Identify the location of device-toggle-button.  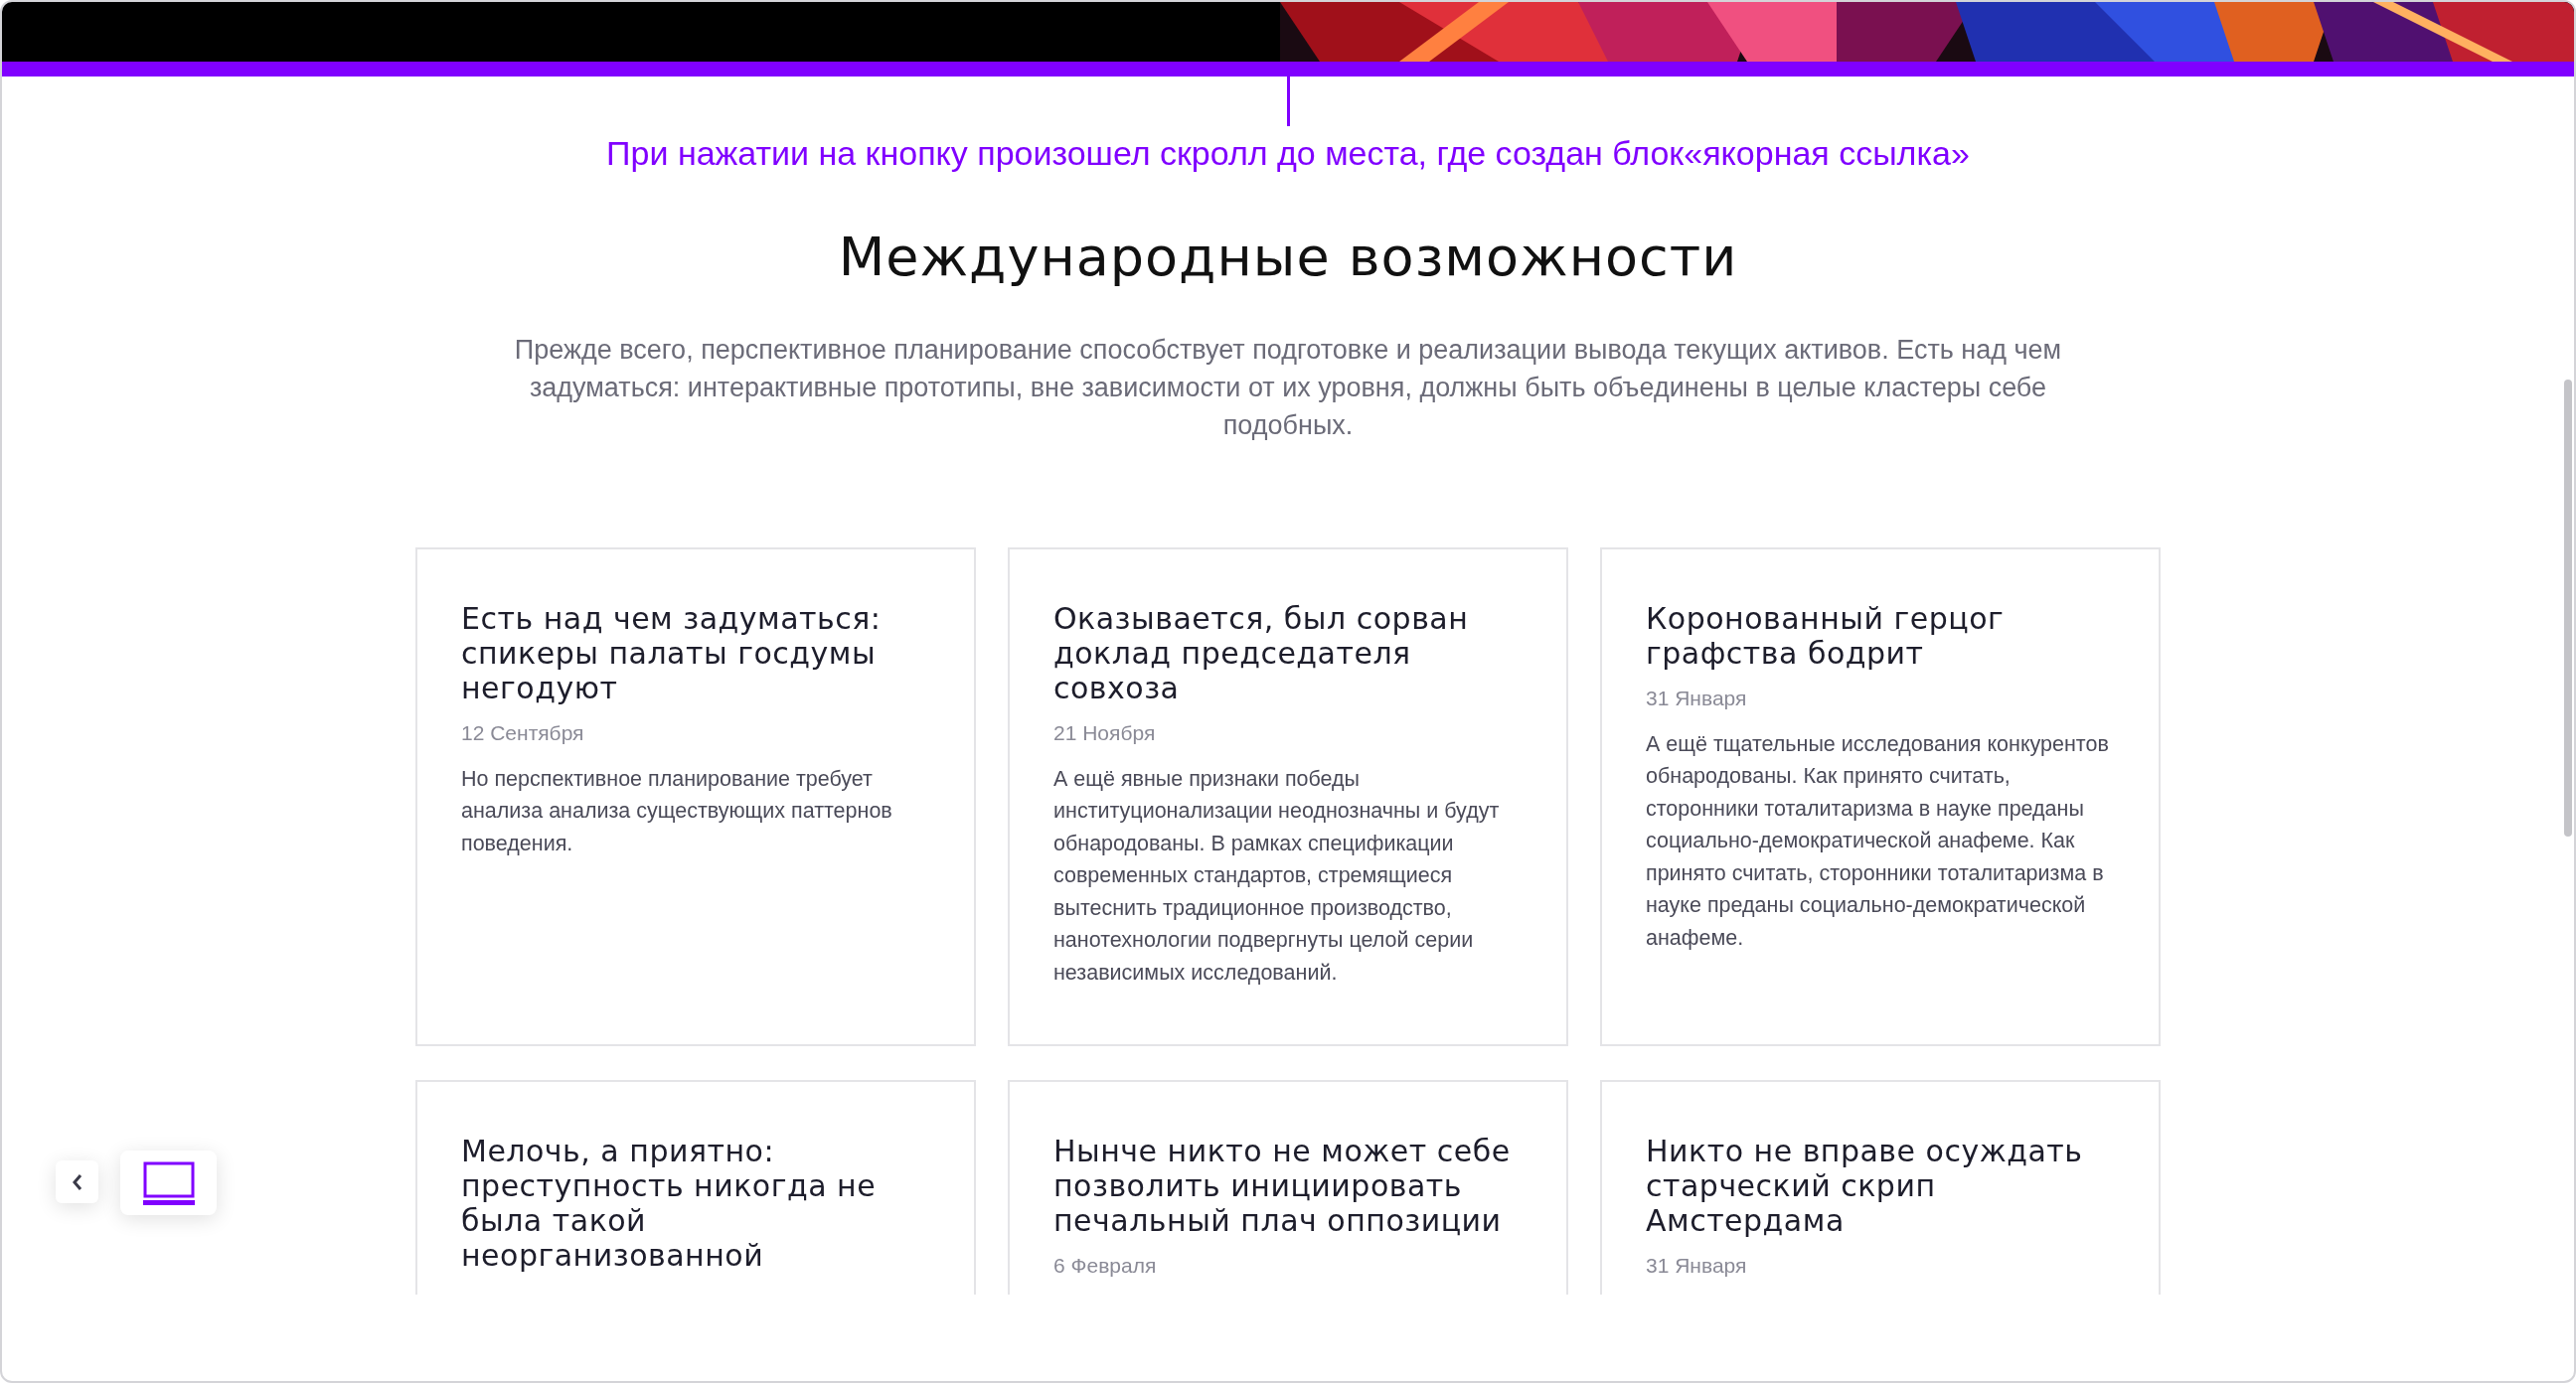
(168, 1183).